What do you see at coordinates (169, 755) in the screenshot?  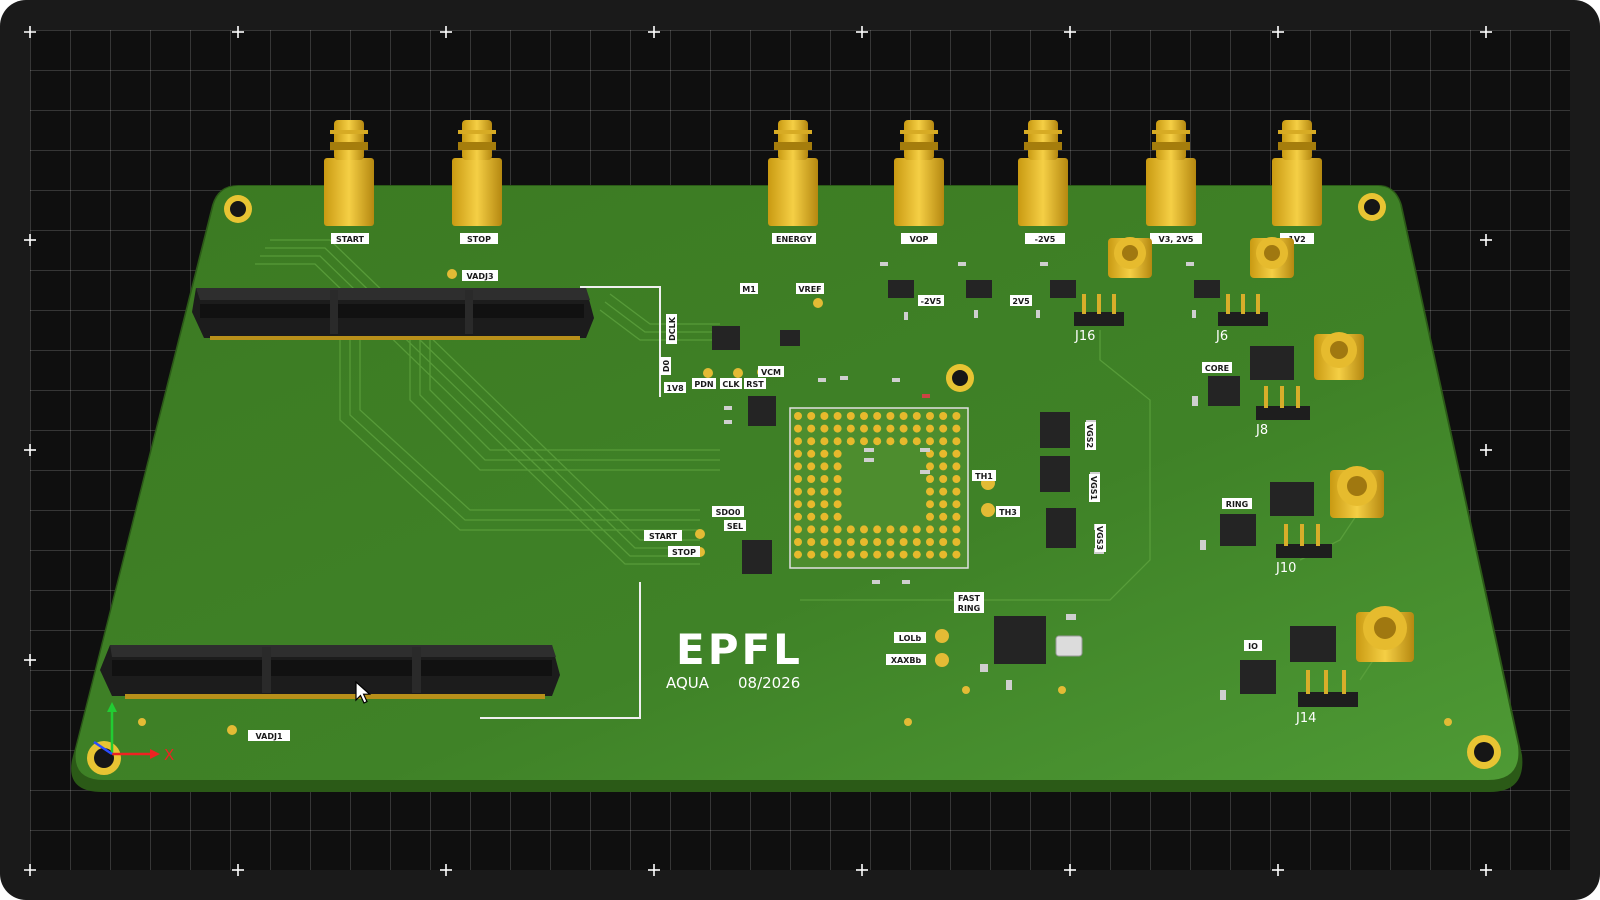 I see `x-axis-label: X` at bounding box center [169, 755].